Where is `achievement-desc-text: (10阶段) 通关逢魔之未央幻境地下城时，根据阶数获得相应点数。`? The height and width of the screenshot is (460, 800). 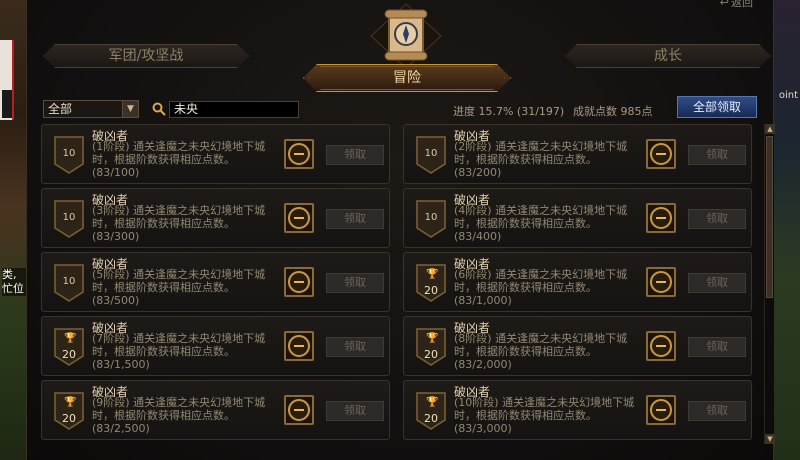
achievement-desc-text: (10阶段) 通关逢魔之未央幻境地下城时，根据阶数获得相应点数。 is located at coordinates (544, 409).